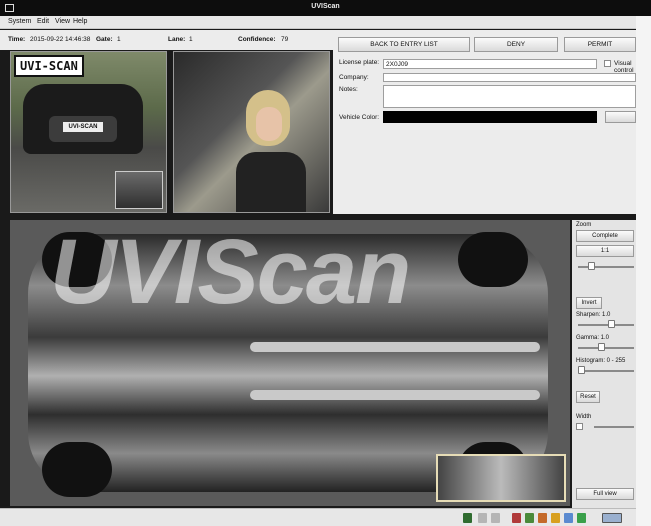 The height and width of the screenshot is (526, 651). What do you see at coordinates (359, 62) in the screenshot?
I see `license-plate-label: License plate:` at bounding box center [359, 62].